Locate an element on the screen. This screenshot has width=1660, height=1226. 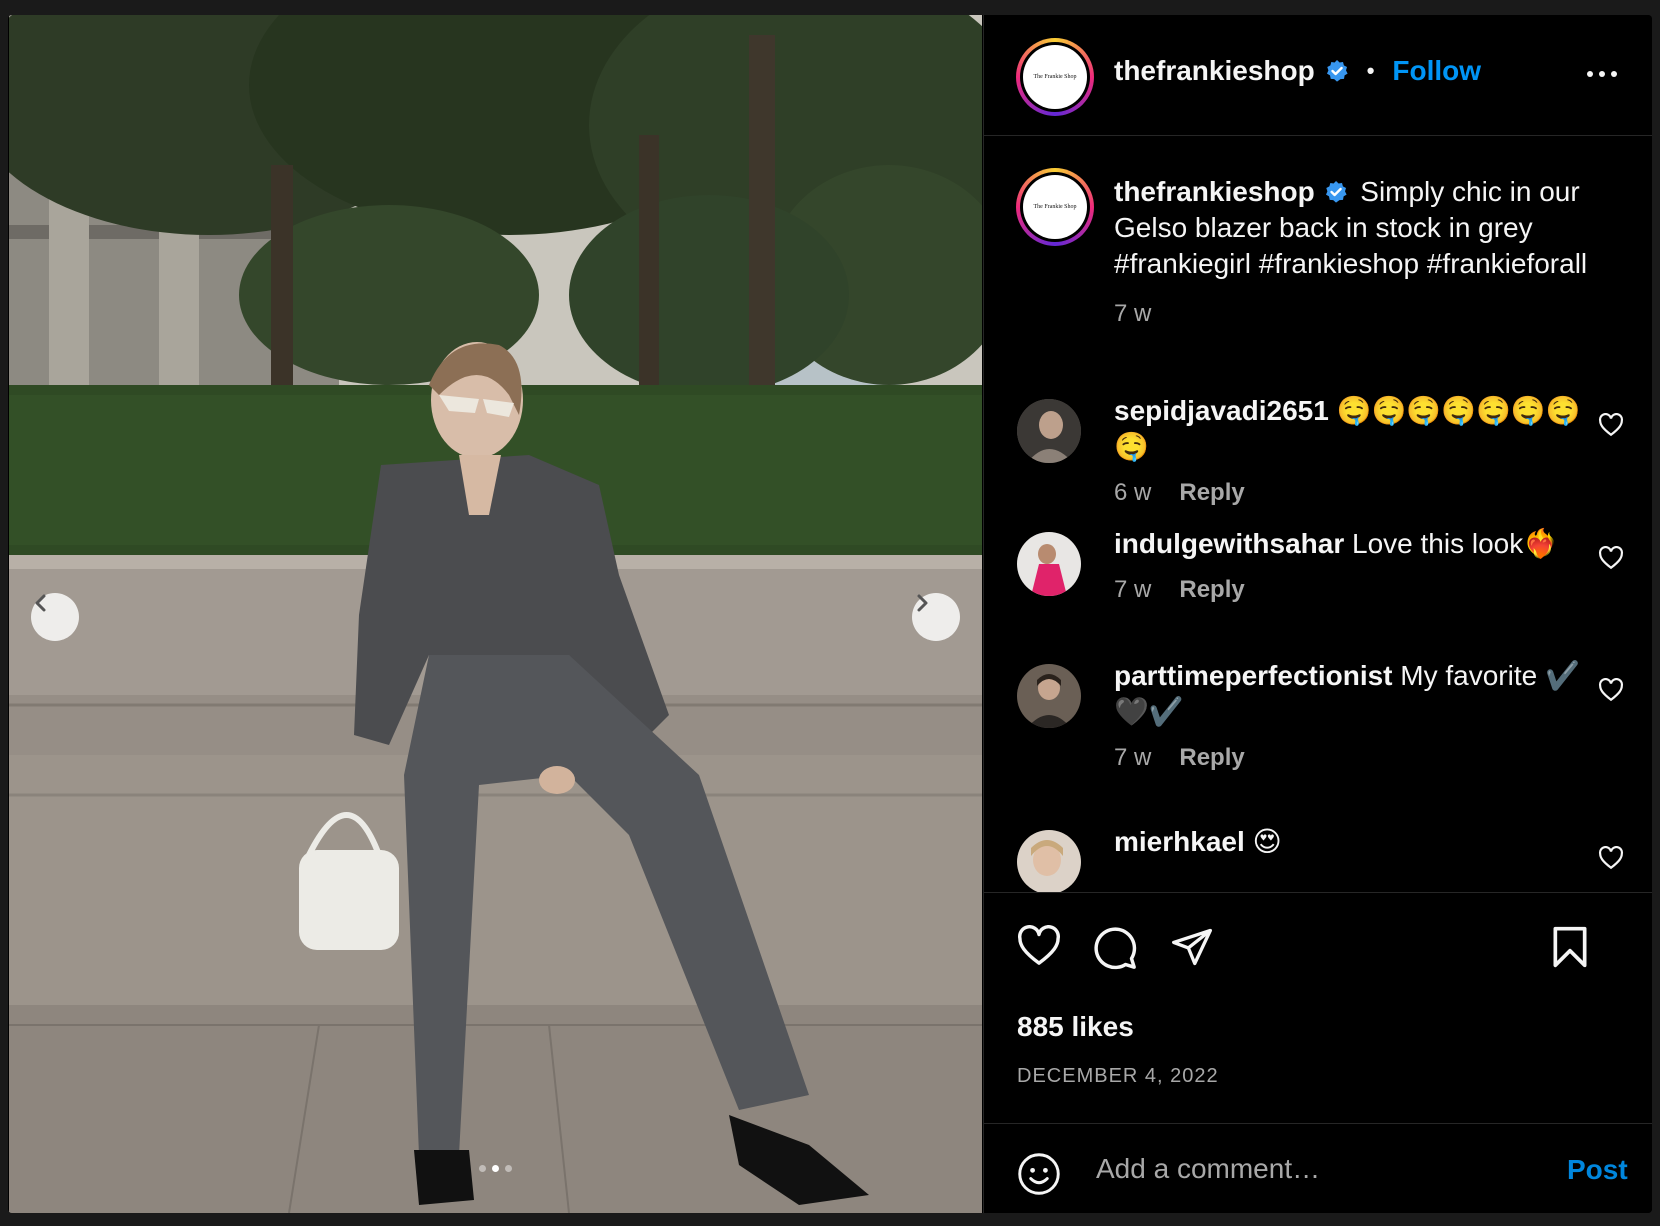
caption-logo: The Frankie Shop is located at coordinates (1055, 207).